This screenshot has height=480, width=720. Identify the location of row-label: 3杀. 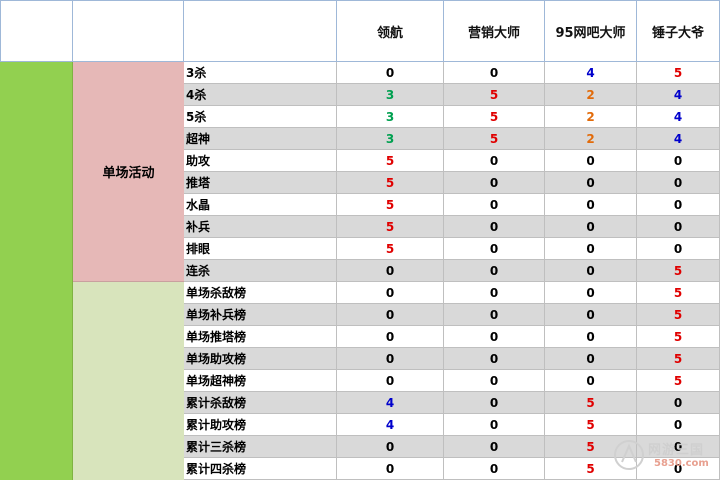
(260, 73).